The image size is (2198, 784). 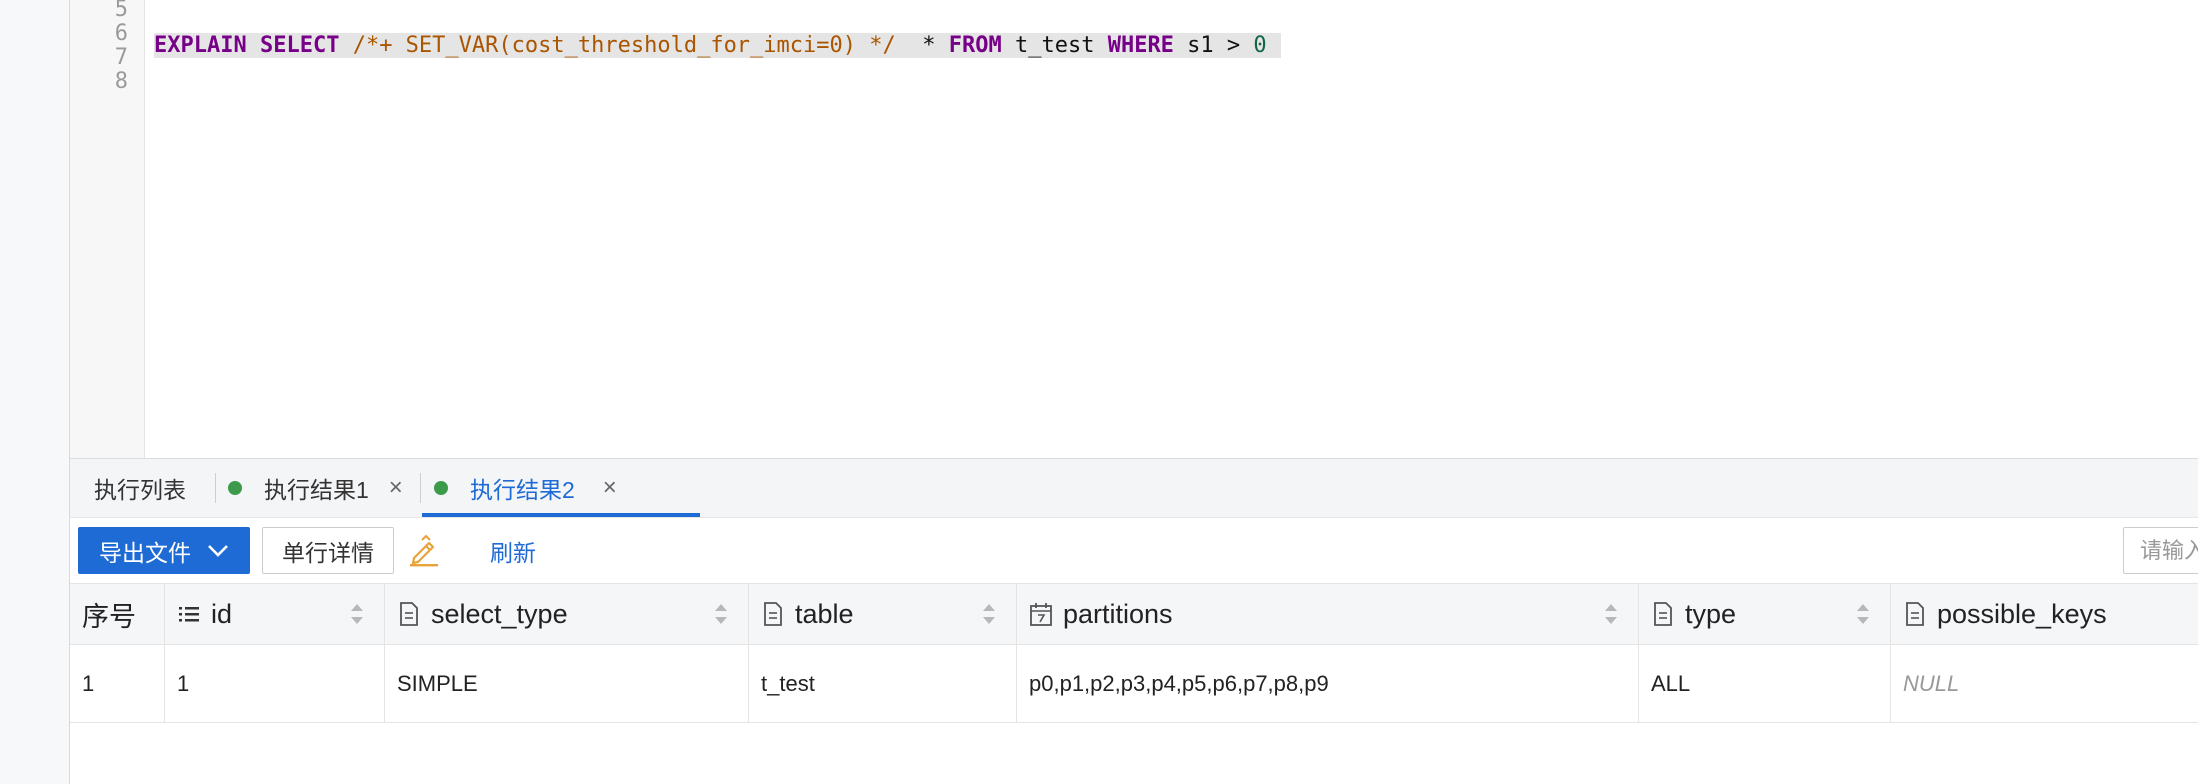 I want to click on column-header-possible-keys: possible_keys, so click(x=2044, y=614).